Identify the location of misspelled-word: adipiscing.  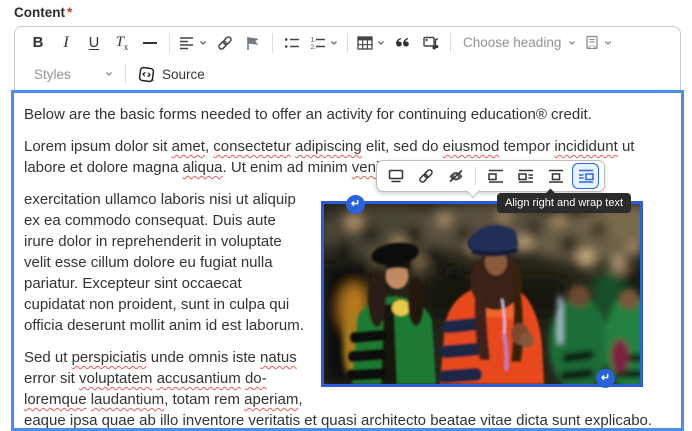
(328, 146).